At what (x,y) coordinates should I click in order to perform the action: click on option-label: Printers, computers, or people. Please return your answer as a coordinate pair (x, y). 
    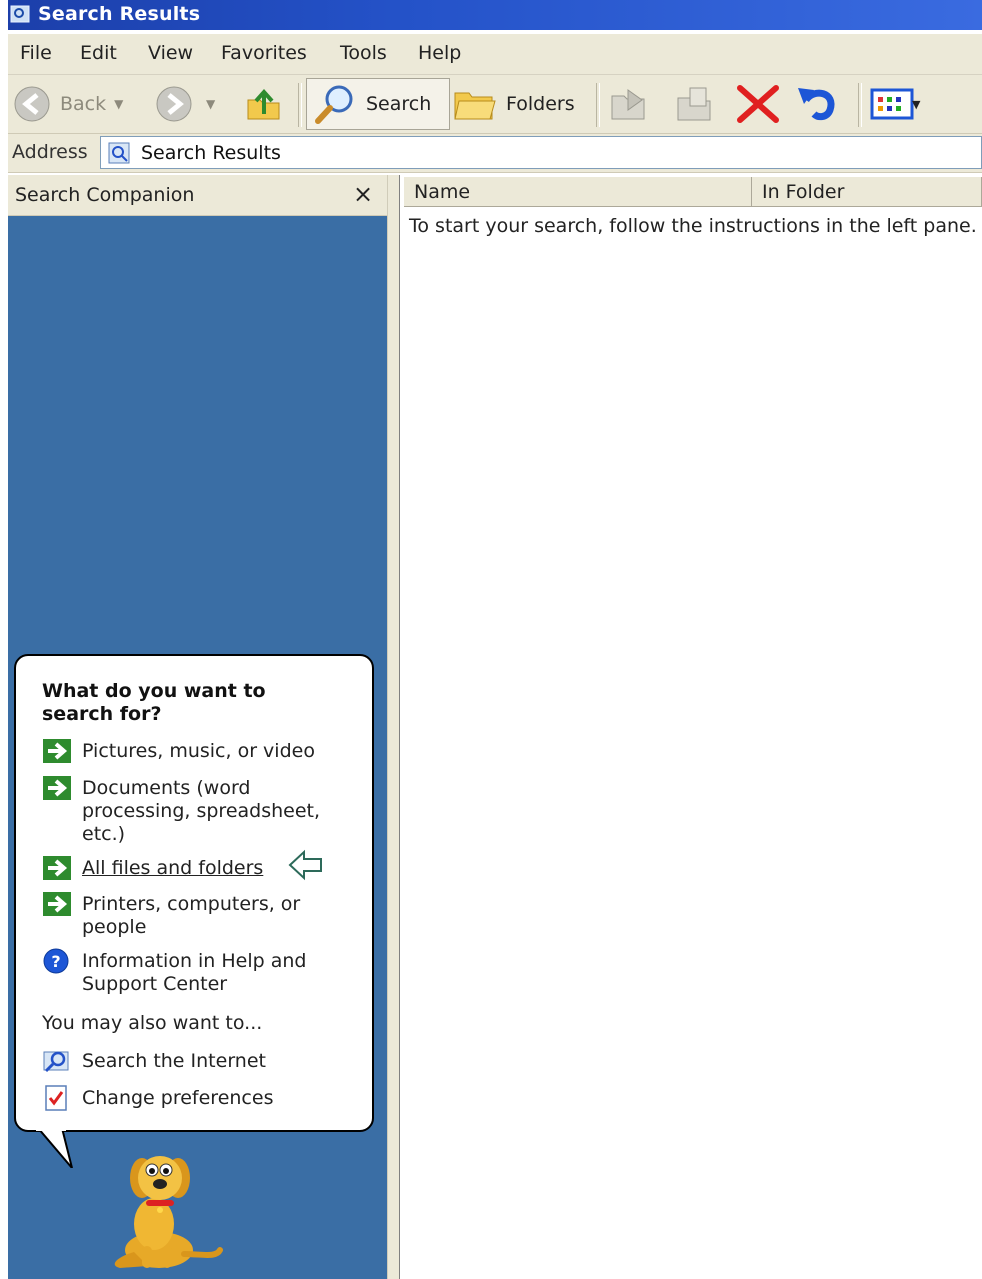
    Looking at the image, I should click on (191, 915).